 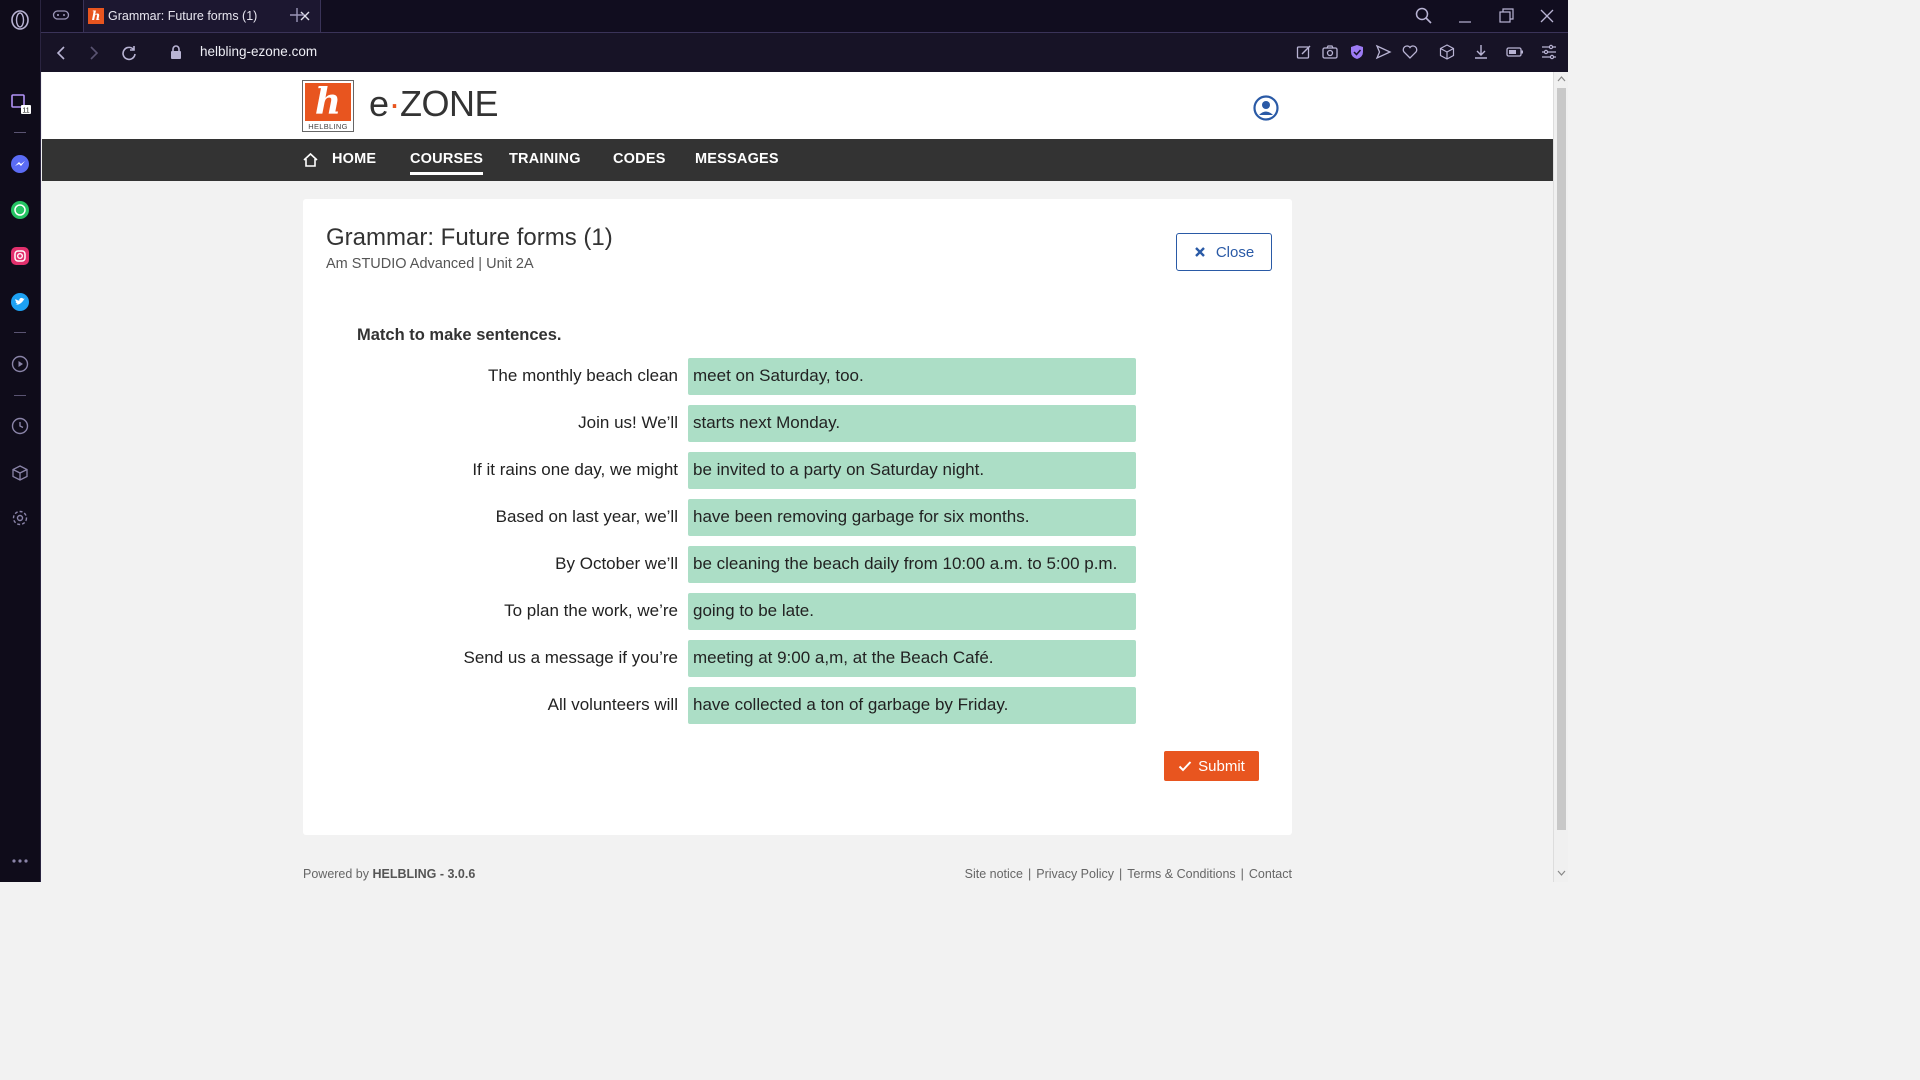 I want to click on more-dots-icon, so click(x=20, y=861).